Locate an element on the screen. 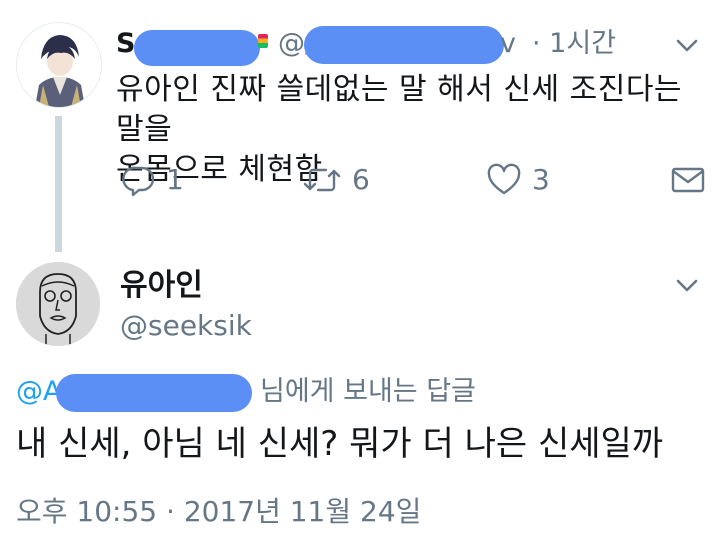 This screenshot has height=560, width=720. reply-mention-link: @A is located at coordinates (38, 392).